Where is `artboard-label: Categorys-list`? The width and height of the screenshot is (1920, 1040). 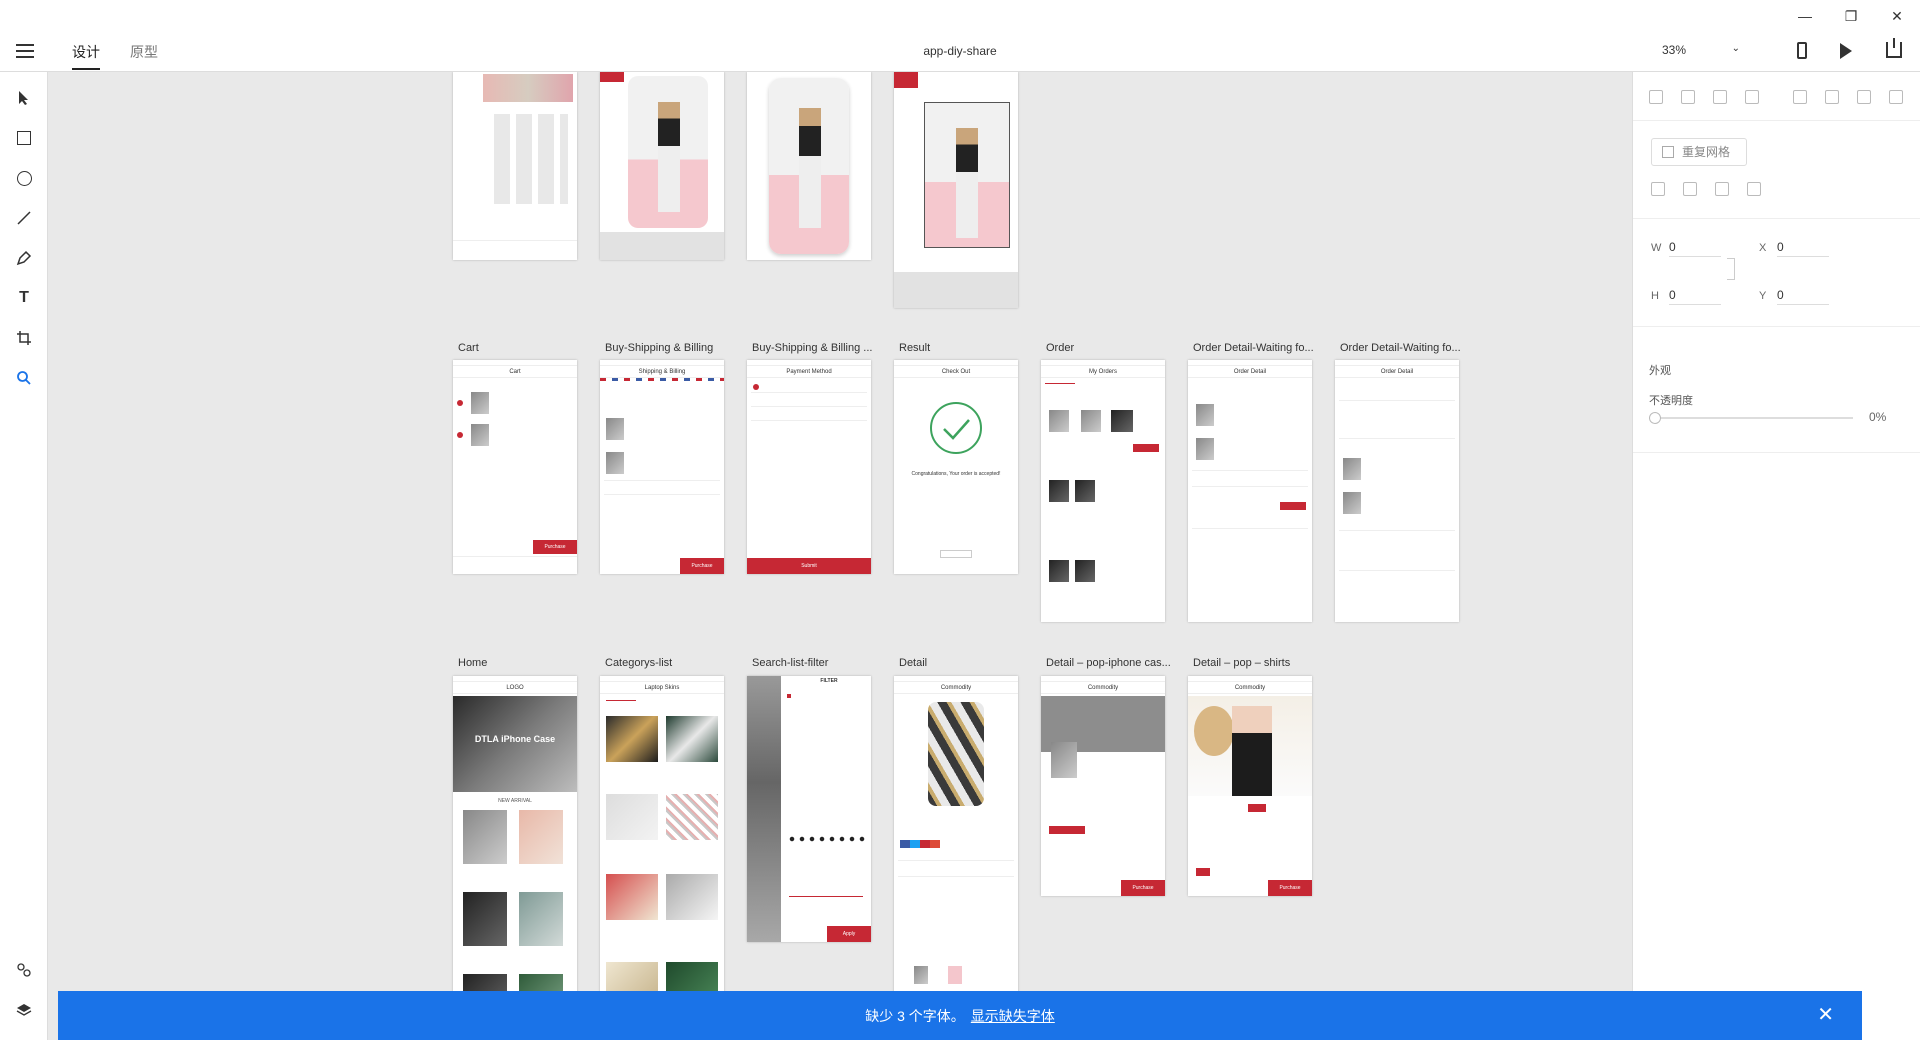
artboard-label: Categorys-list is located at coordinates (639, 663).